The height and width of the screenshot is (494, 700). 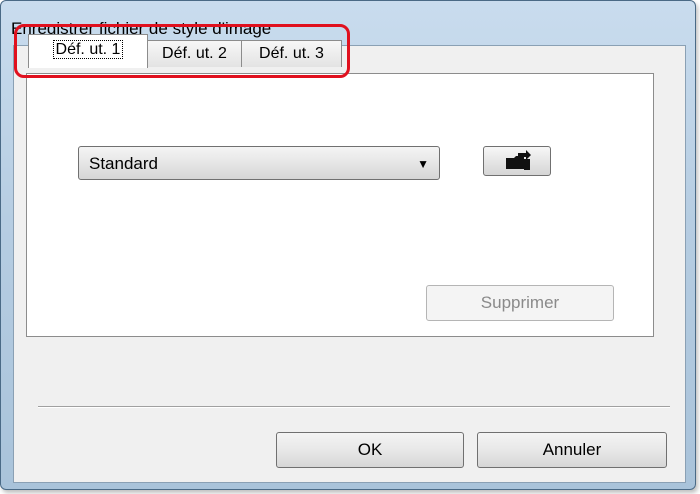 What do you see at coordinates (354, 407) in the screenshot?
I see `separator` at bounding box center [354, 407].